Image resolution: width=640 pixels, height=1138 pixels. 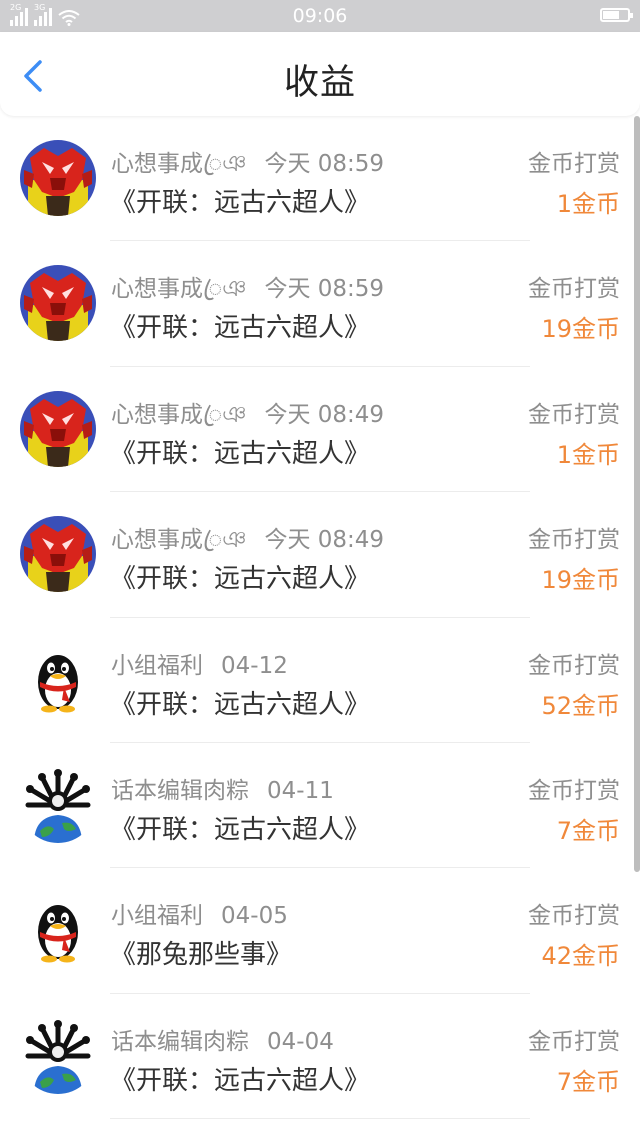 What do you see at coordinates (580, 705) in the screenshot?
I see `reward-amount: 52金币` at bounding box center [580, 705].